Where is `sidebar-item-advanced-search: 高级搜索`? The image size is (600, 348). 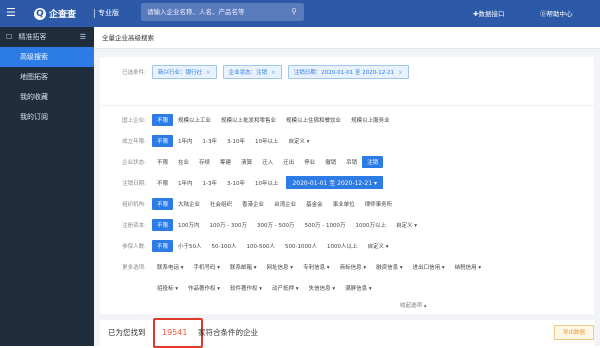
sidebar-item-advanced-search: 高级搜索 is located at coordinates (47, 57).